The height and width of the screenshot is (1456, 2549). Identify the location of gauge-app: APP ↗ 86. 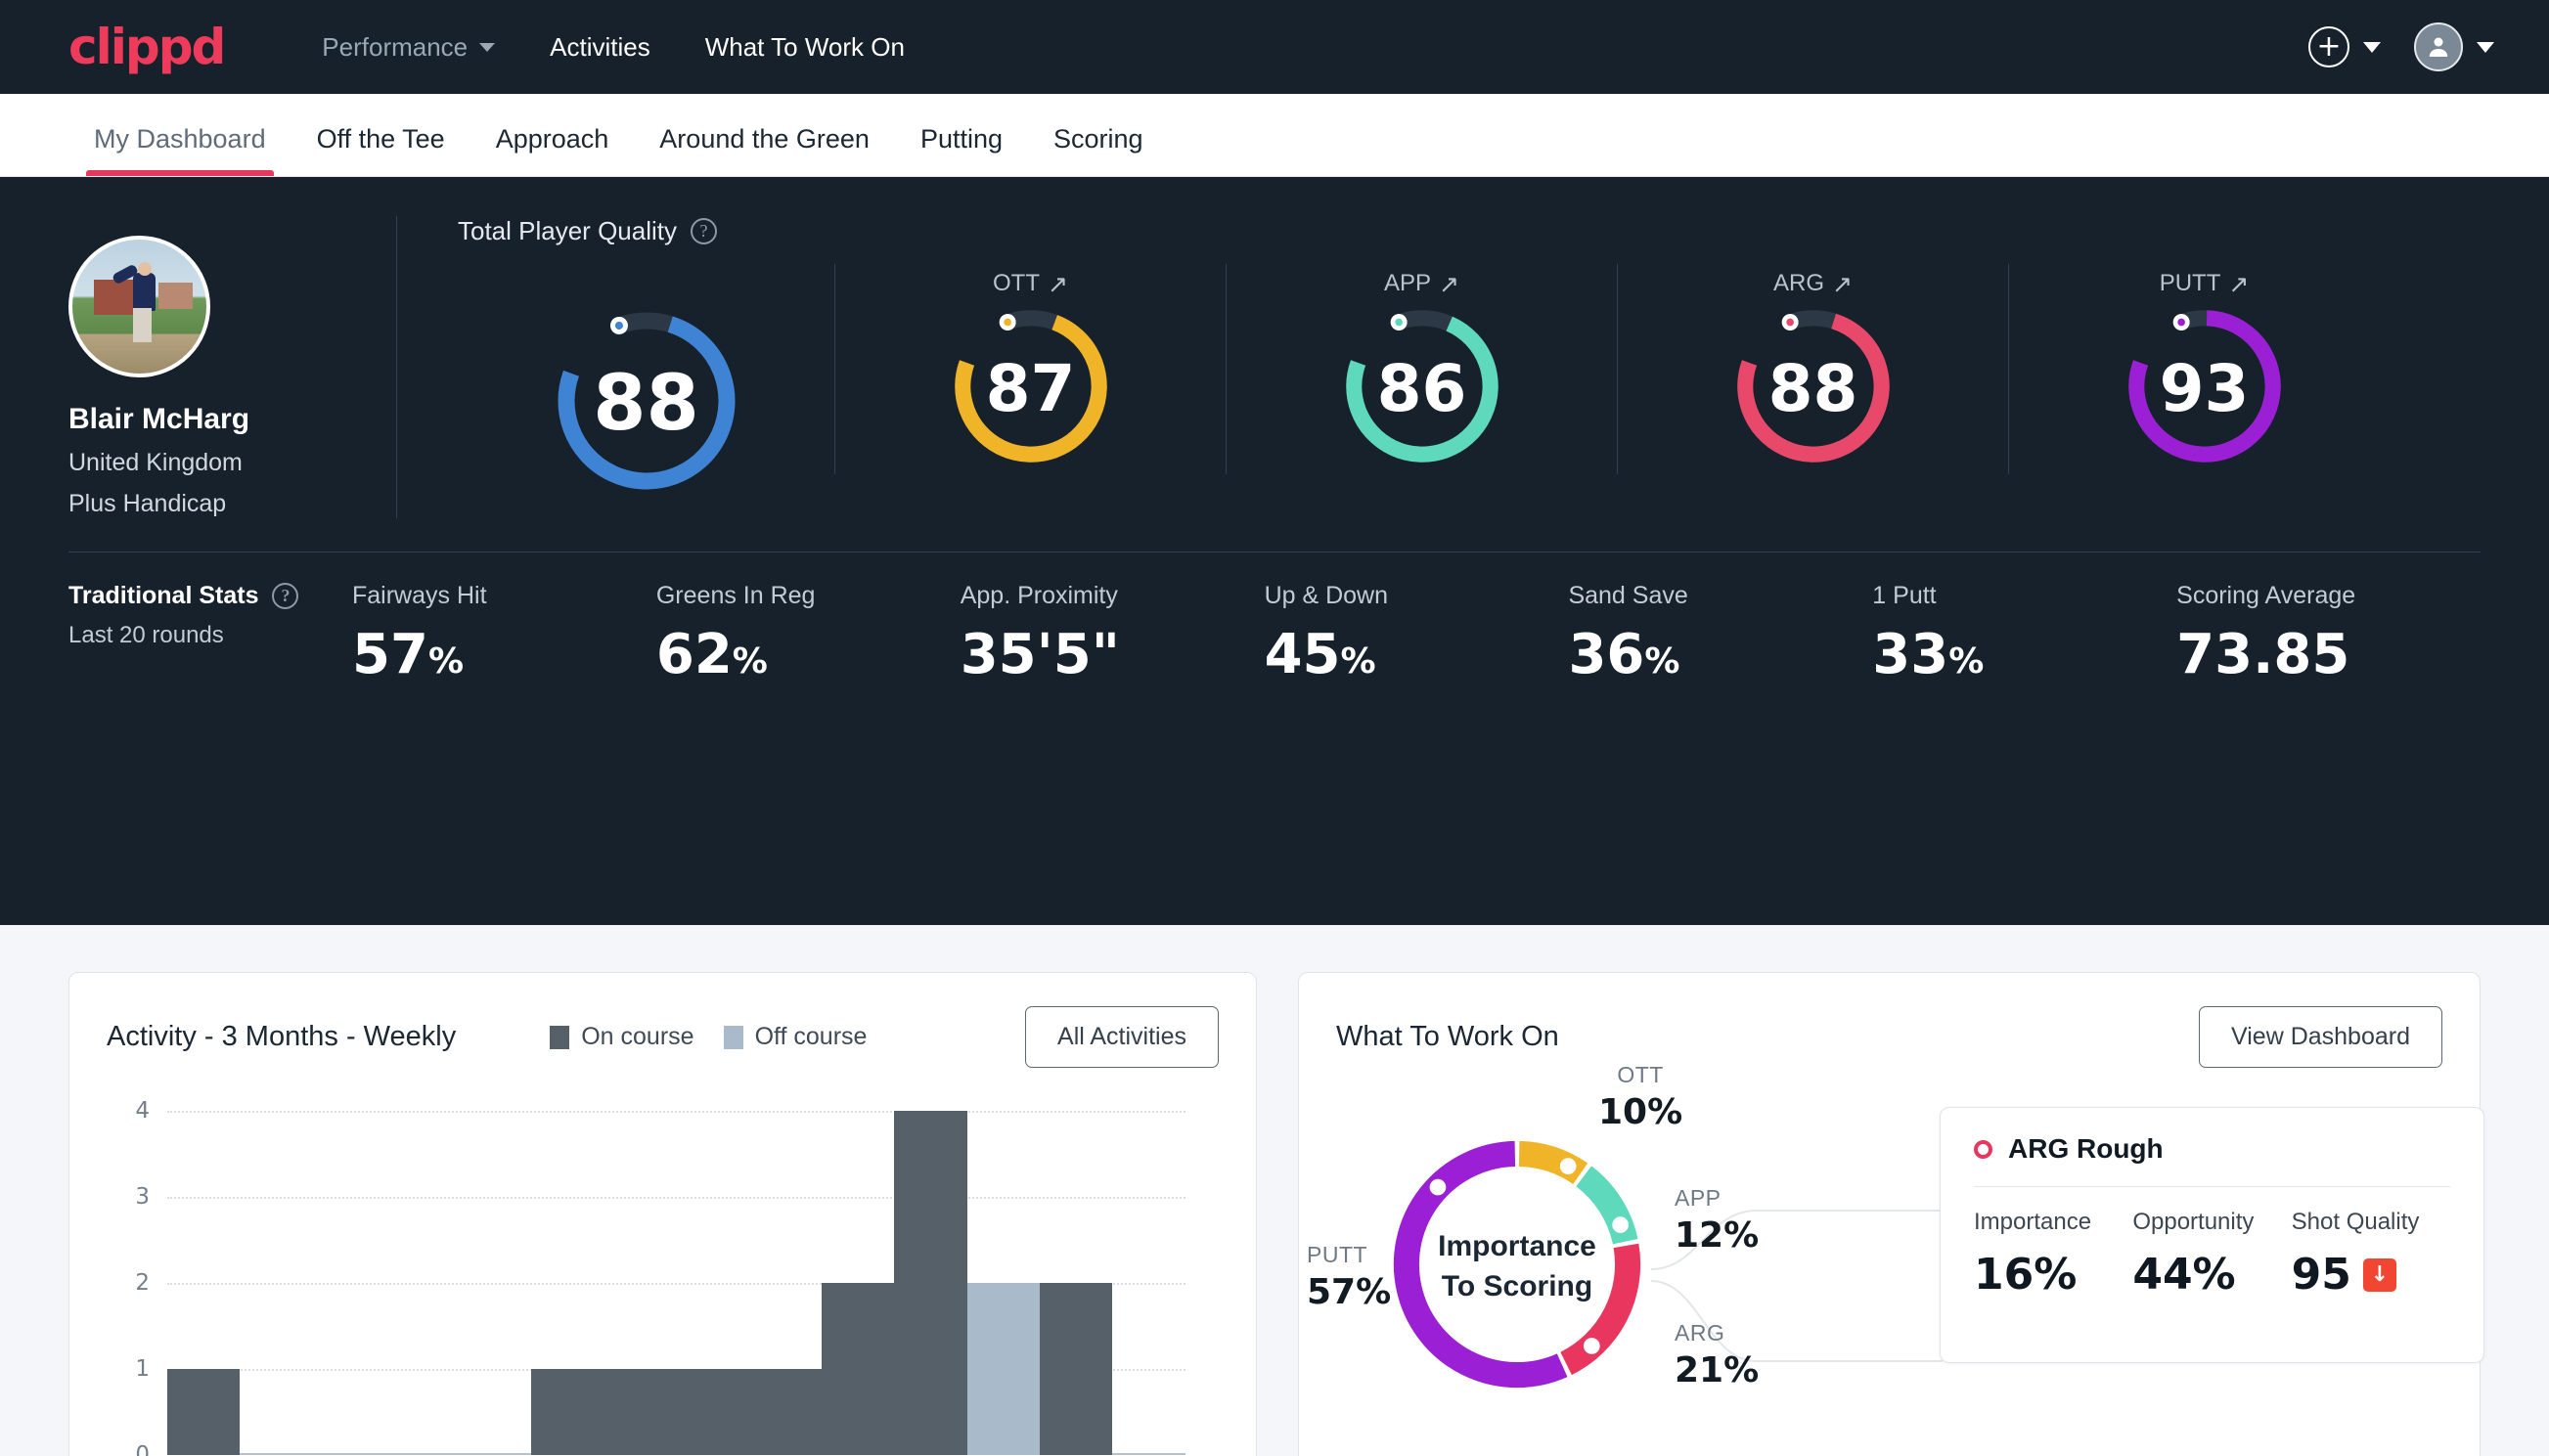
(1422, 369).